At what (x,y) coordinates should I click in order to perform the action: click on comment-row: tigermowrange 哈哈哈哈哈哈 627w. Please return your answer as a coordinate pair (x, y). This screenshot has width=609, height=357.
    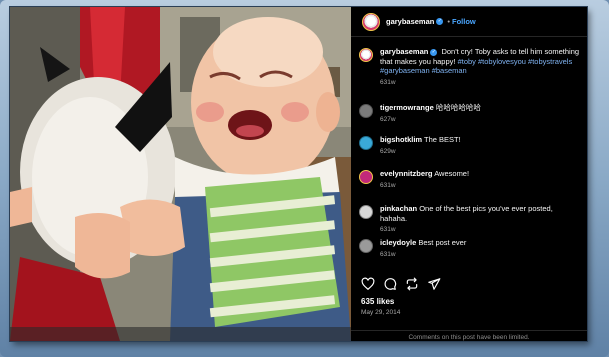
    Looking at the image, I should click on (473, 113).